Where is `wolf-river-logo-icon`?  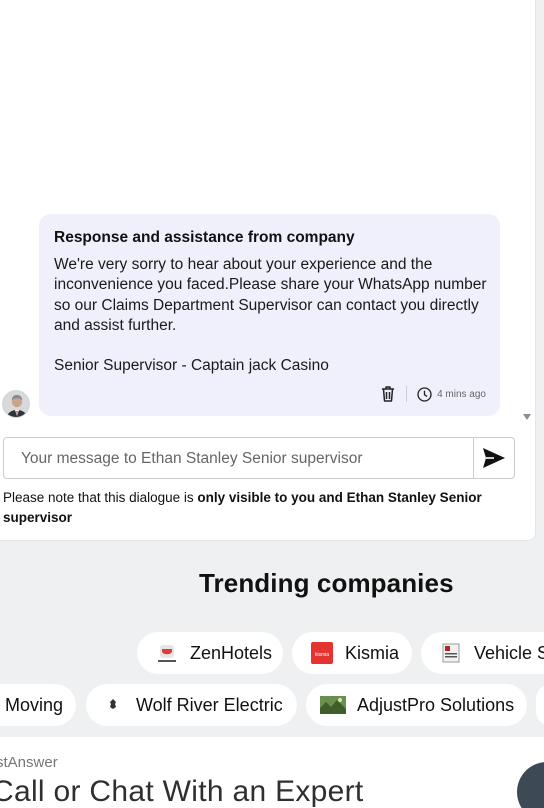
wolf-river-logo-icon is located at coordinates (113, 705).